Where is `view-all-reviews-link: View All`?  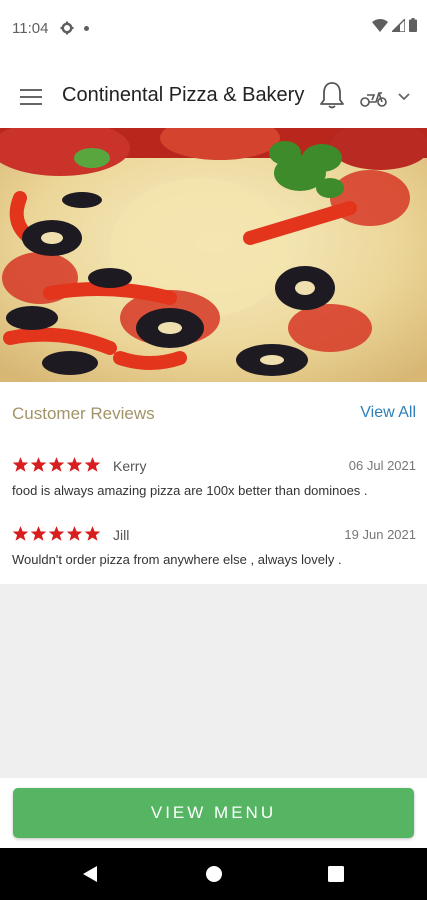
view-all-reviews-link: View All is located at coordinates (388, 413).